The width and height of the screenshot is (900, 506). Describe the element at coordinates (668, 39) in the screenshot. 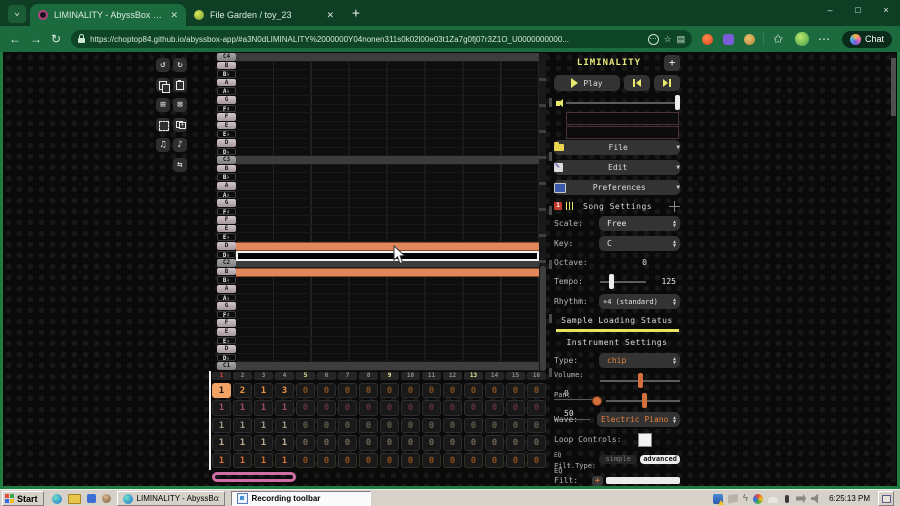

I see `favorite-star-icon: ☆` at that location.